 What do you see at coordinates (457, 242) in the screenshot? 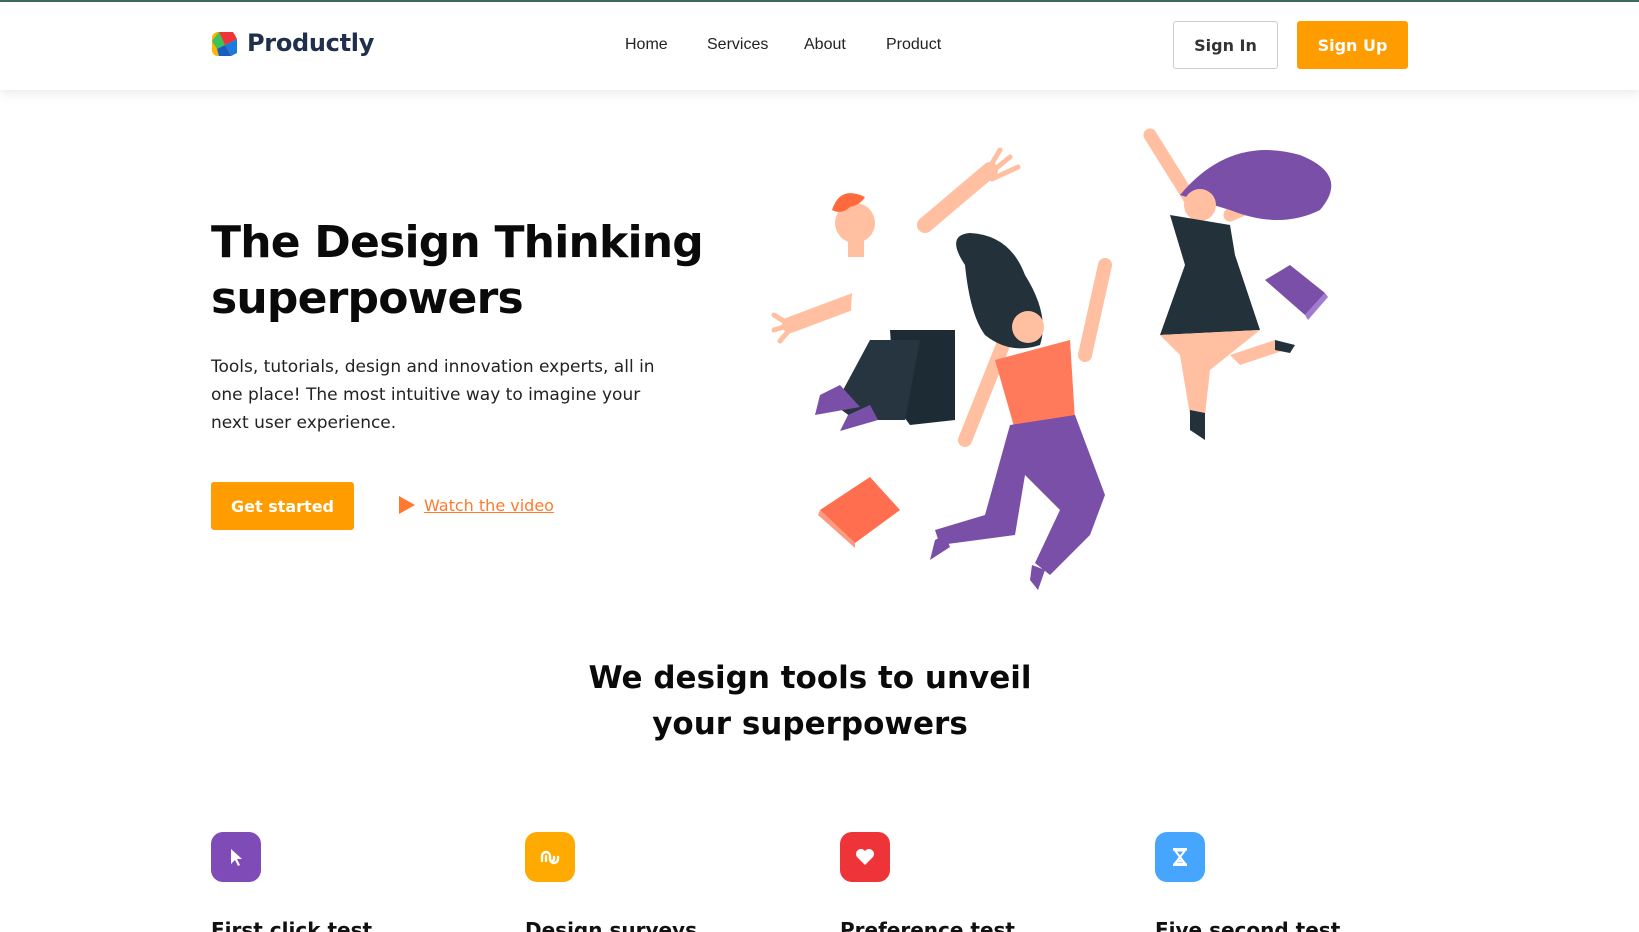
I see `hero-title-line-1: The Design Thinking` at bounding box center [457, 242].